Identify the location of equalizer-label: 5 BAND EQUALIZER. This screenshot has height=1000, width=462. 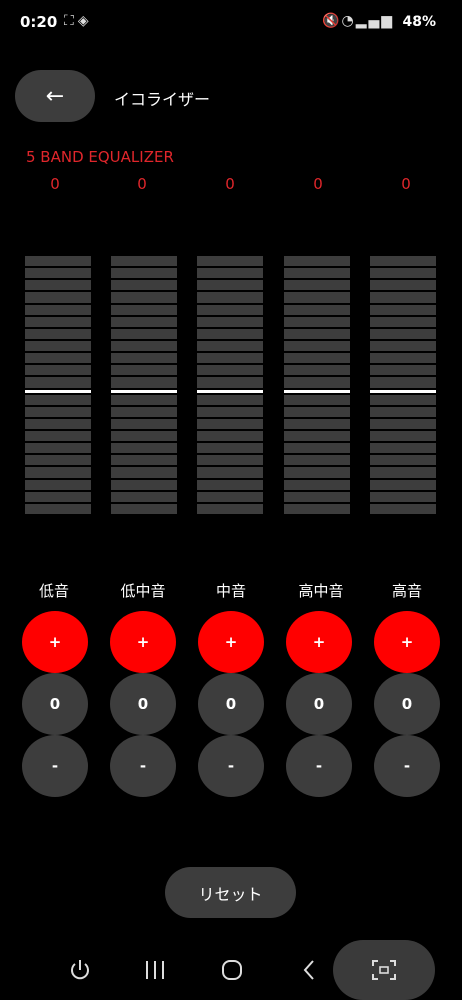
(100, 157).